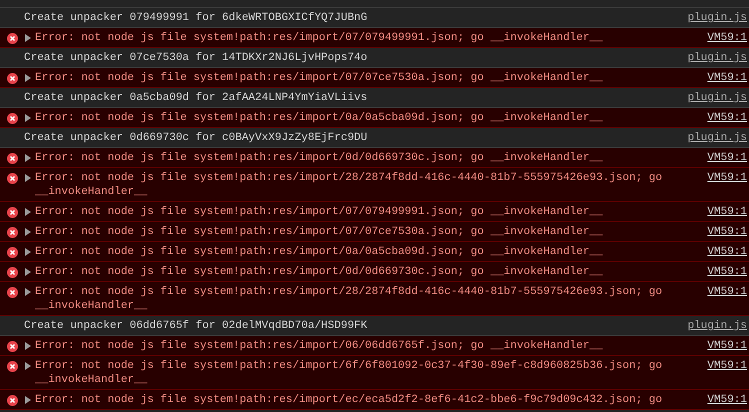  Describe the element at coordinates (349, 373) in the screenshot. I see `error-message: Error: not node js file system!path:res/import/6f/6f801092-0c37-4f30-89ef-c8d960825b36.json; go __invokeHandler__` at that location.